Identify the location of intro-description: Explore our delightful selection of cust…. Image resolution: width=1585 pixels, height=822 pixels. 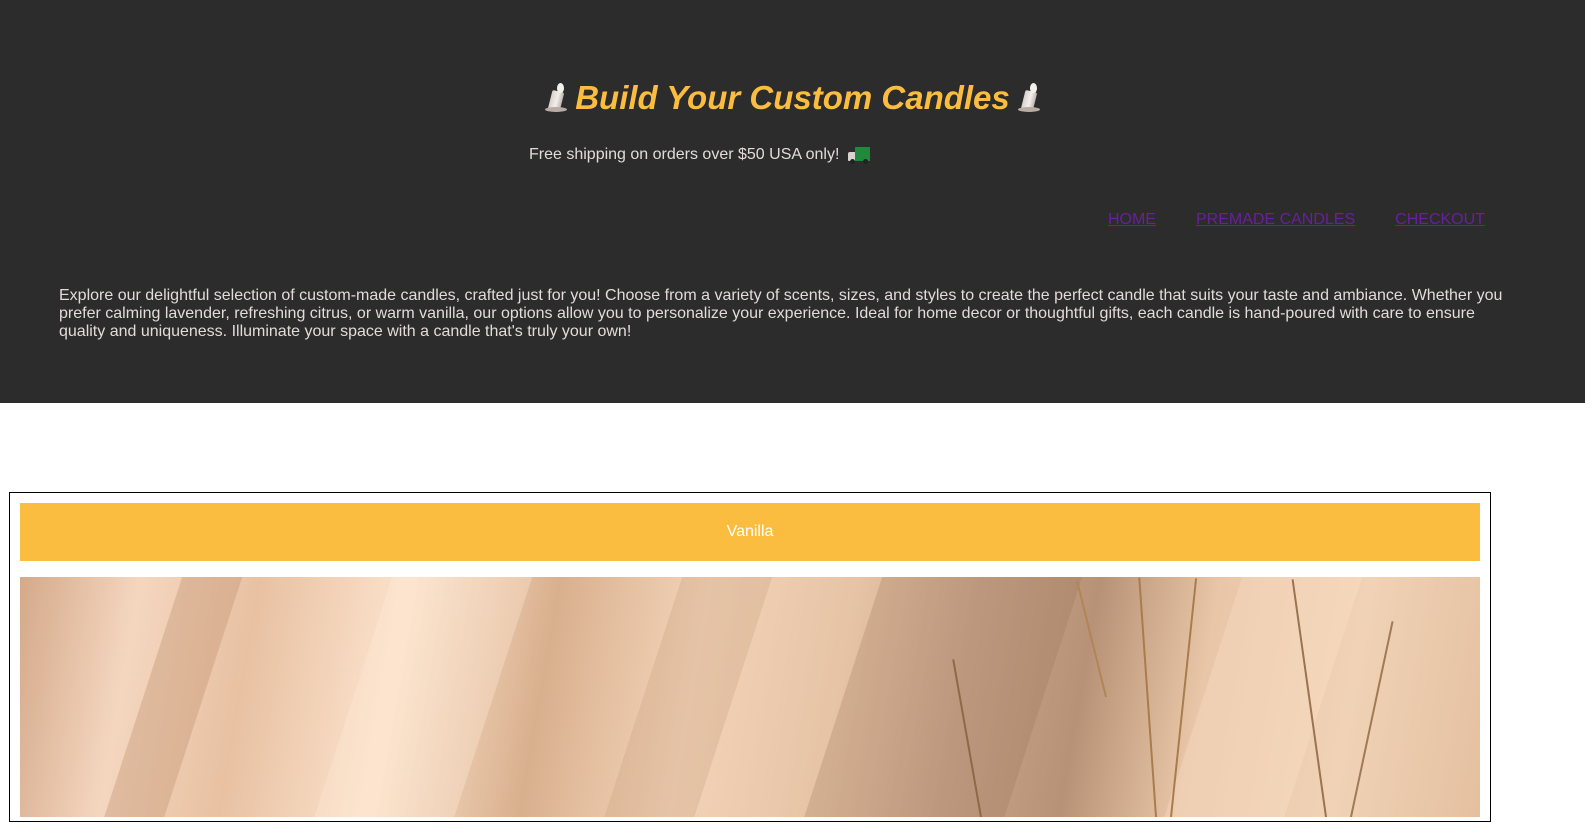
(781, 313).